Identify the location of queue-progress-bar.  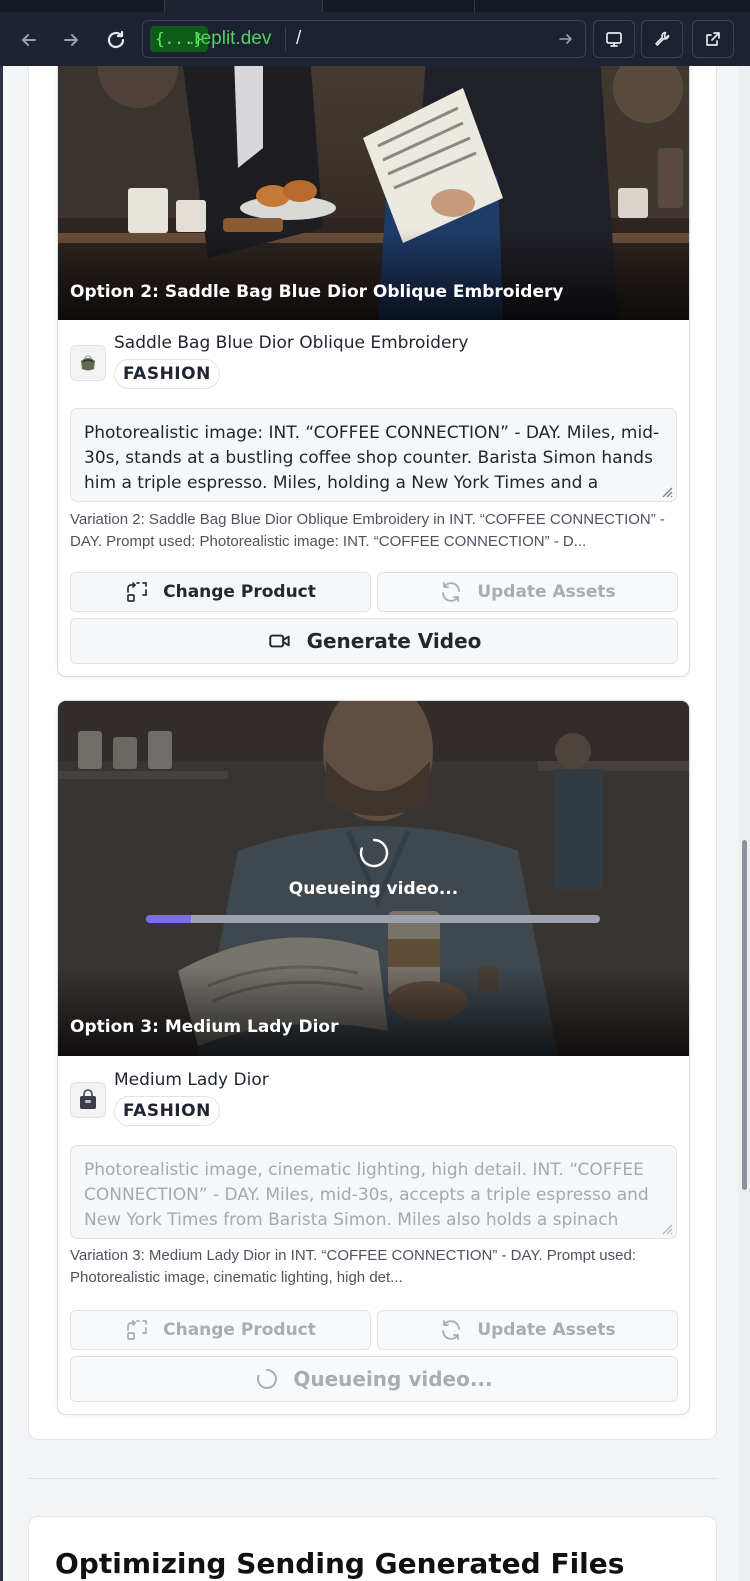
(373, 919).